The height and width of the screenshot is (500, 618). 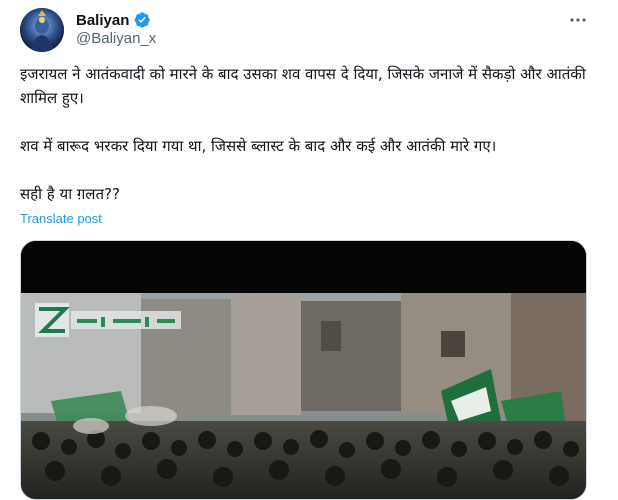 I want to click on verified-badge-icon, so click(x=142, y=20).